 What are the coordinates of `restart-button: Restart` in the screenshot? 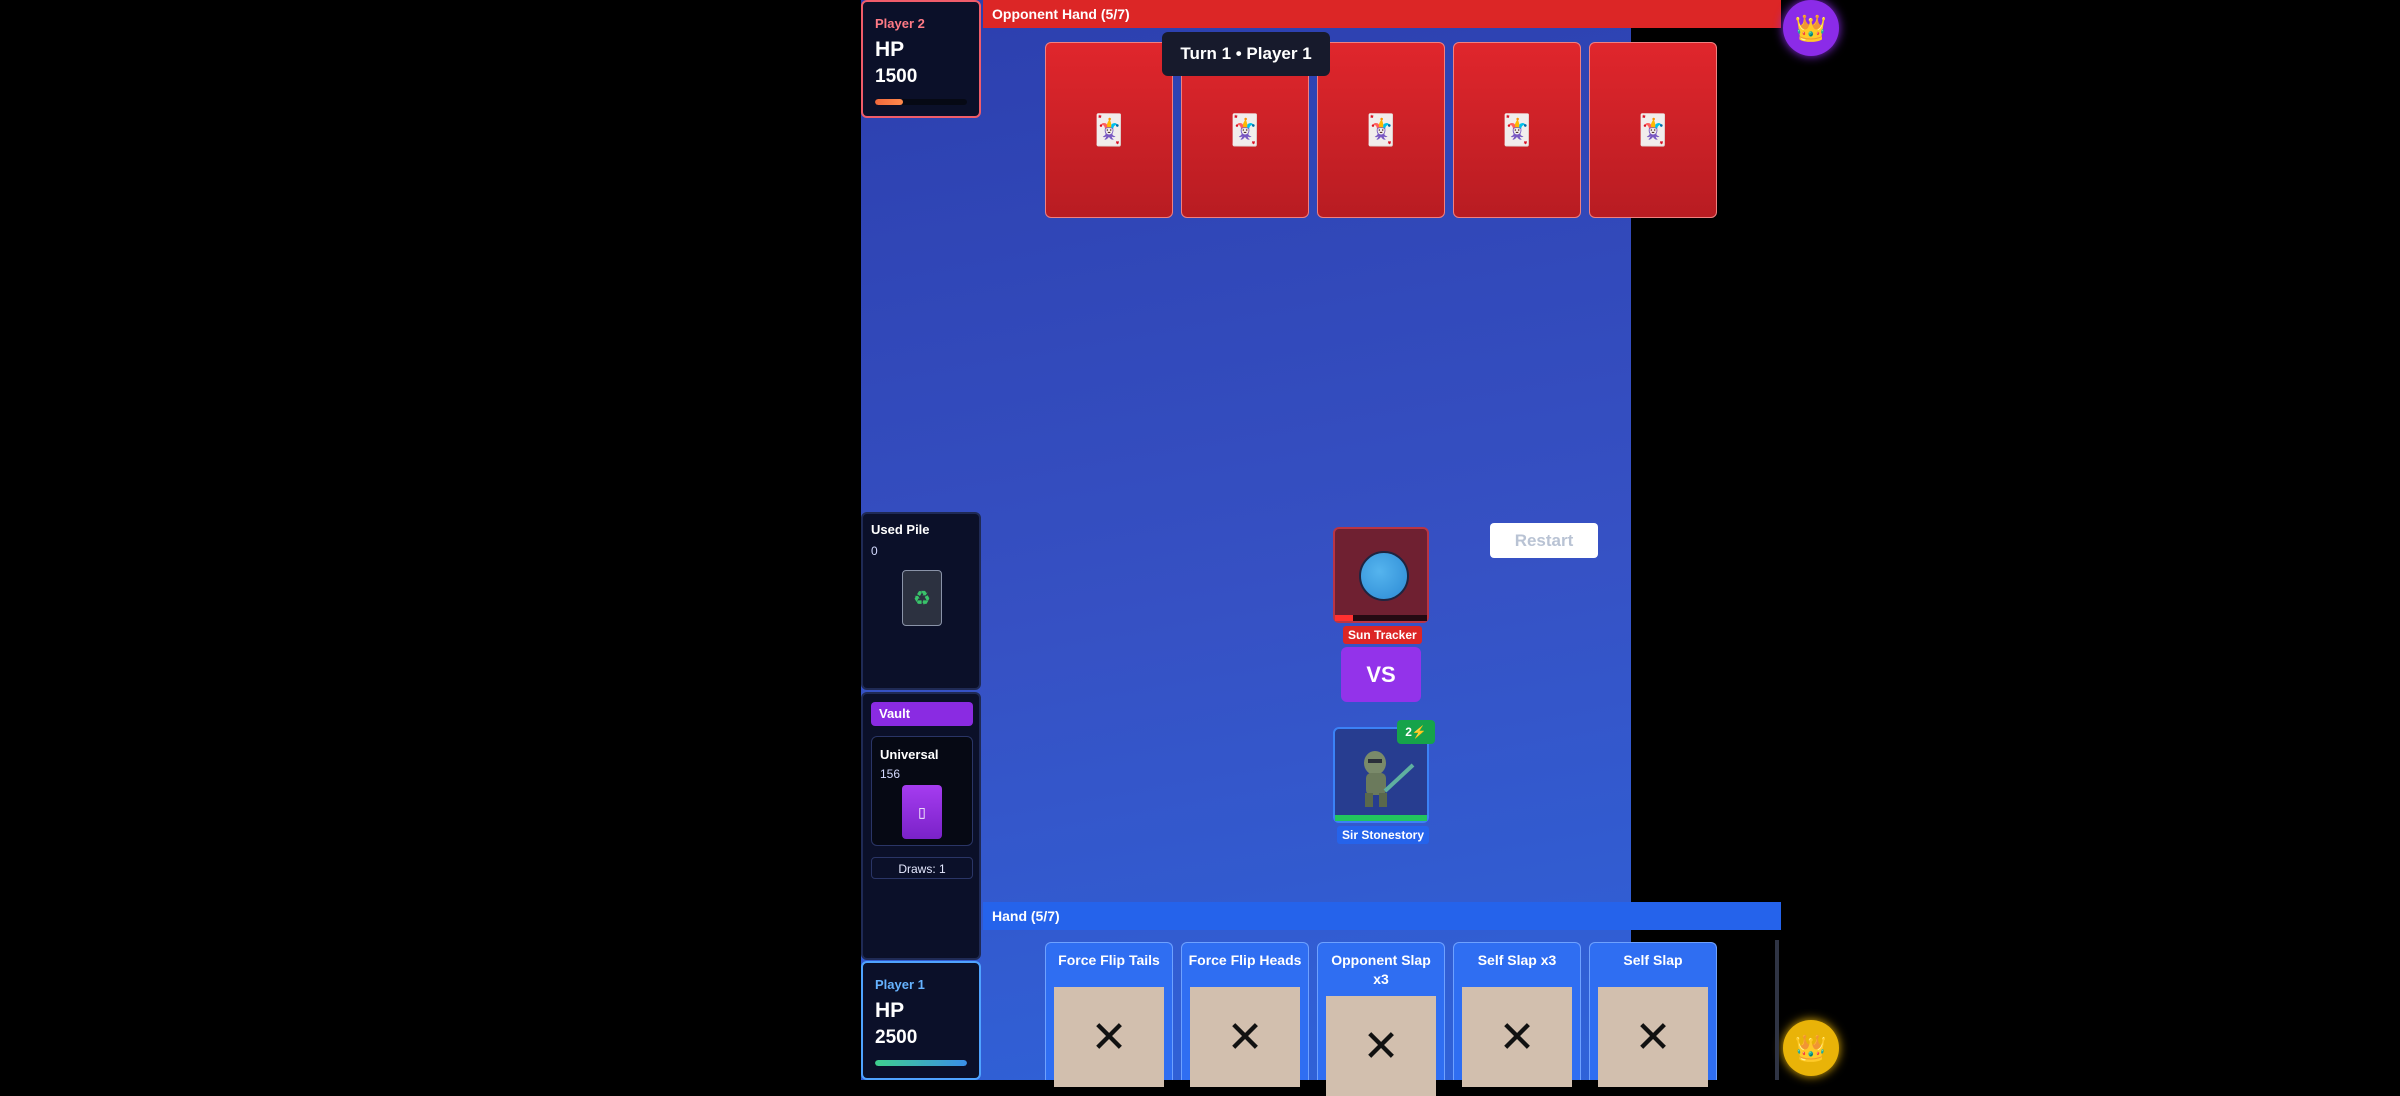 It's located at (1544, 540).